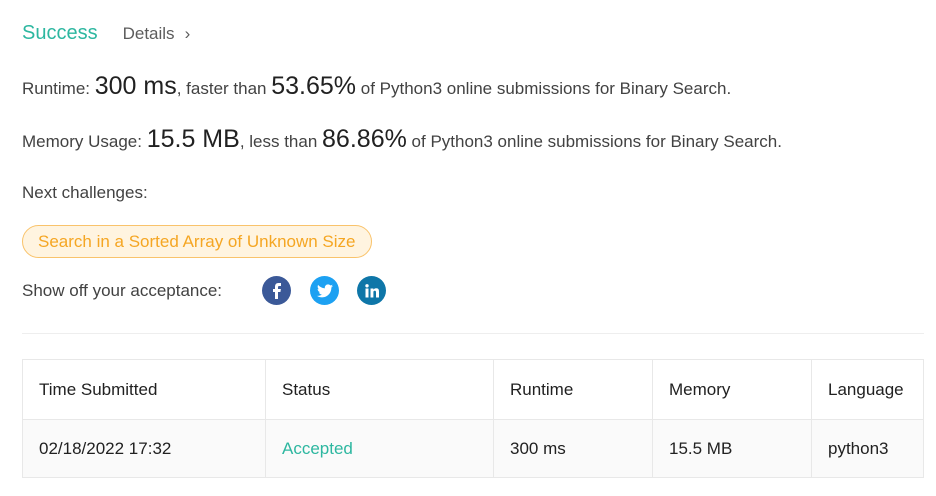 The image size is (936, 496). What do you see at coordinates (106, 33) in the screenshot?
I see `result-header: Success Details ›` at bounding box center [106, 33].